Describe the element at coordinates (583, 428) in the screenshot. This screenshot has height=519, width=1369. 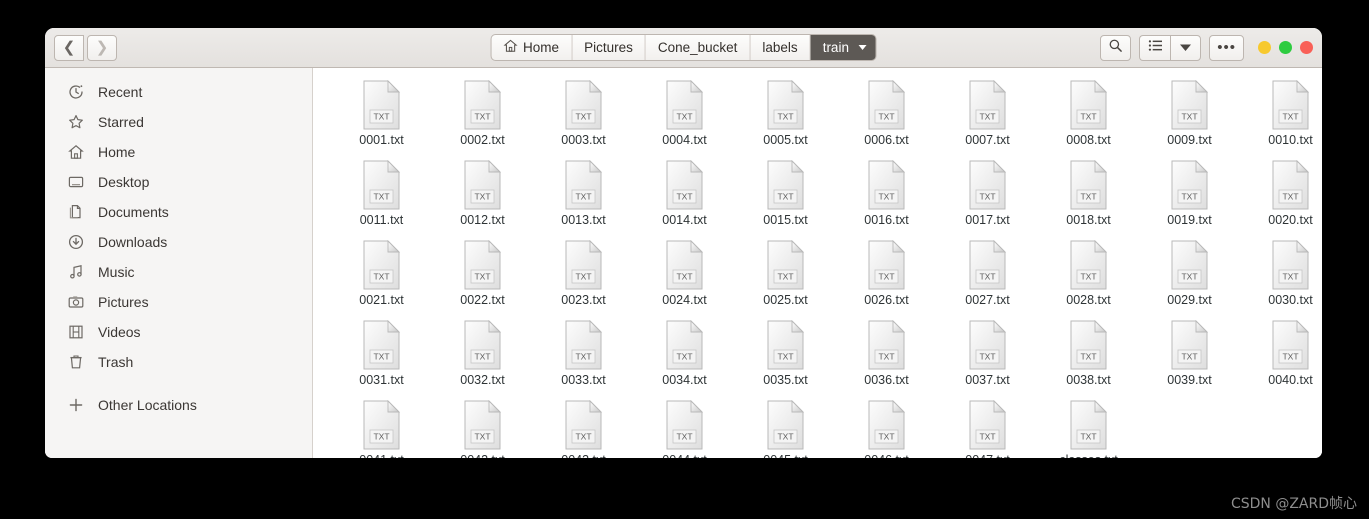
I see `file-item: TXT 0043.txt` at that location.